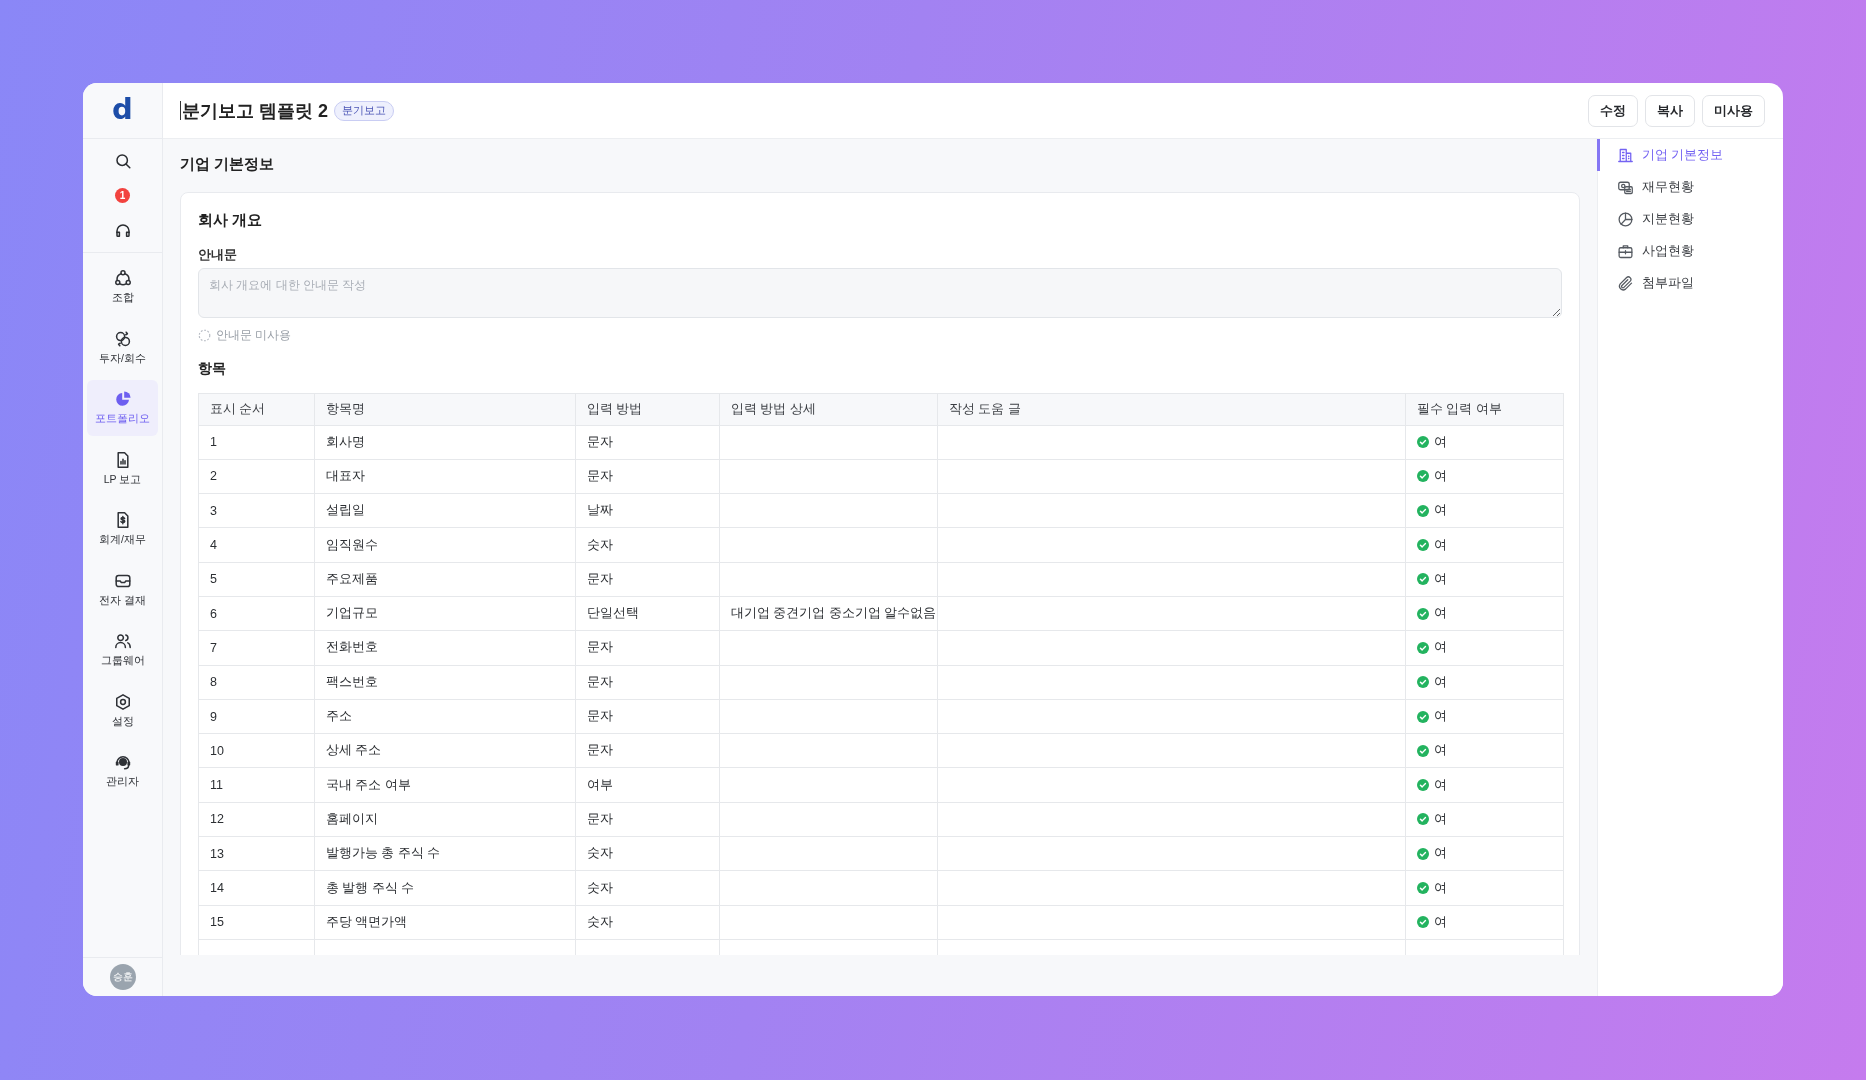 The image size is (1866, 1080). Describe the element at coordinates (445, 613) in the screenshot. I see `table-cell: 기업규모` at that location.